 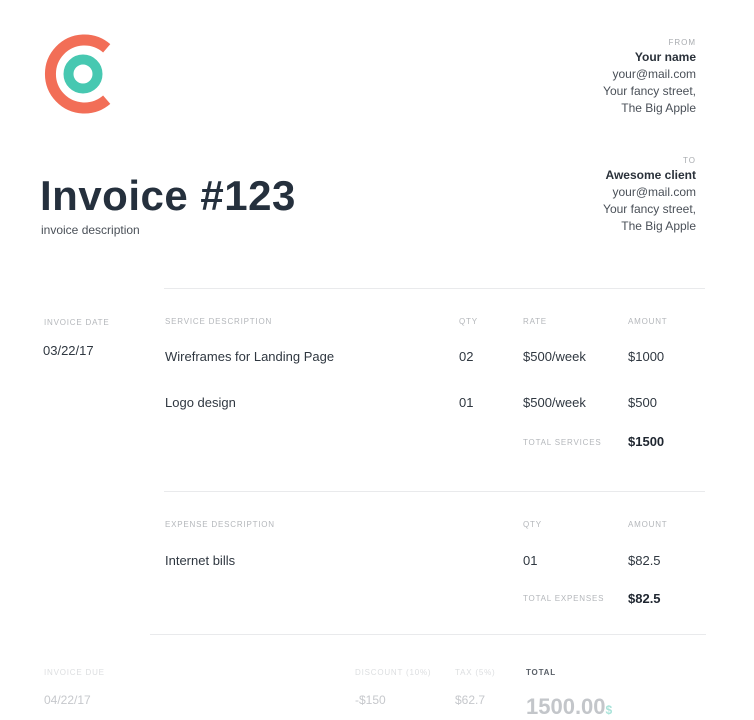 What do you see at coordinates (554, 402) in the screenshot?
I see `service-row-2-rate: $500/week` at bounding box center [554, 402].